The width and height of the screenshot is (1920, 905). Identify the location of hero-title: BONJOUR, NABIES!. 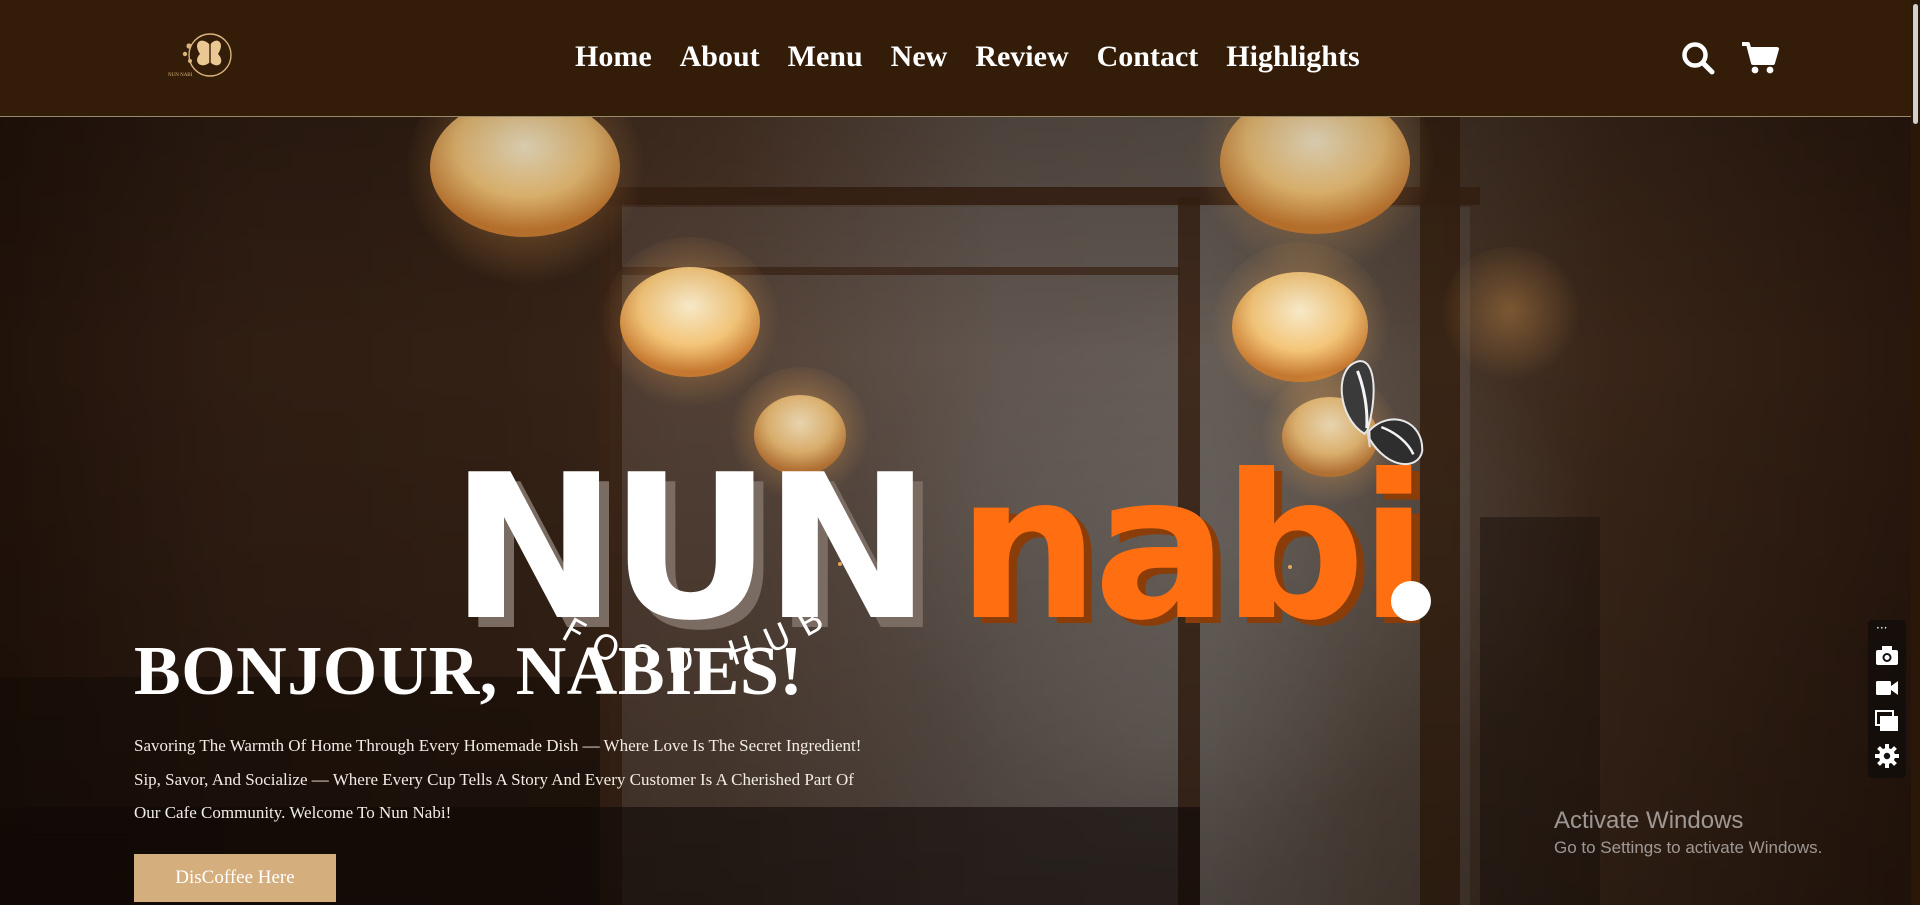
(469, 671).